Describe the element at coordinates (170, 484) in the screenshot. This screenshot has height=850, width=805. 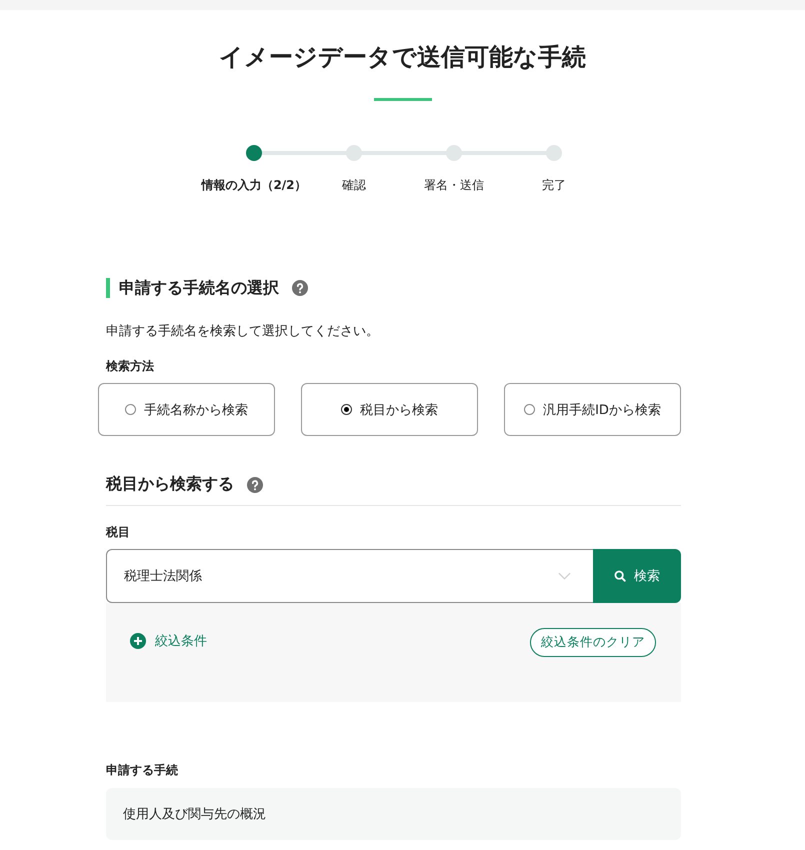
I see `subsection-heading: 税目から検索する` at that location.